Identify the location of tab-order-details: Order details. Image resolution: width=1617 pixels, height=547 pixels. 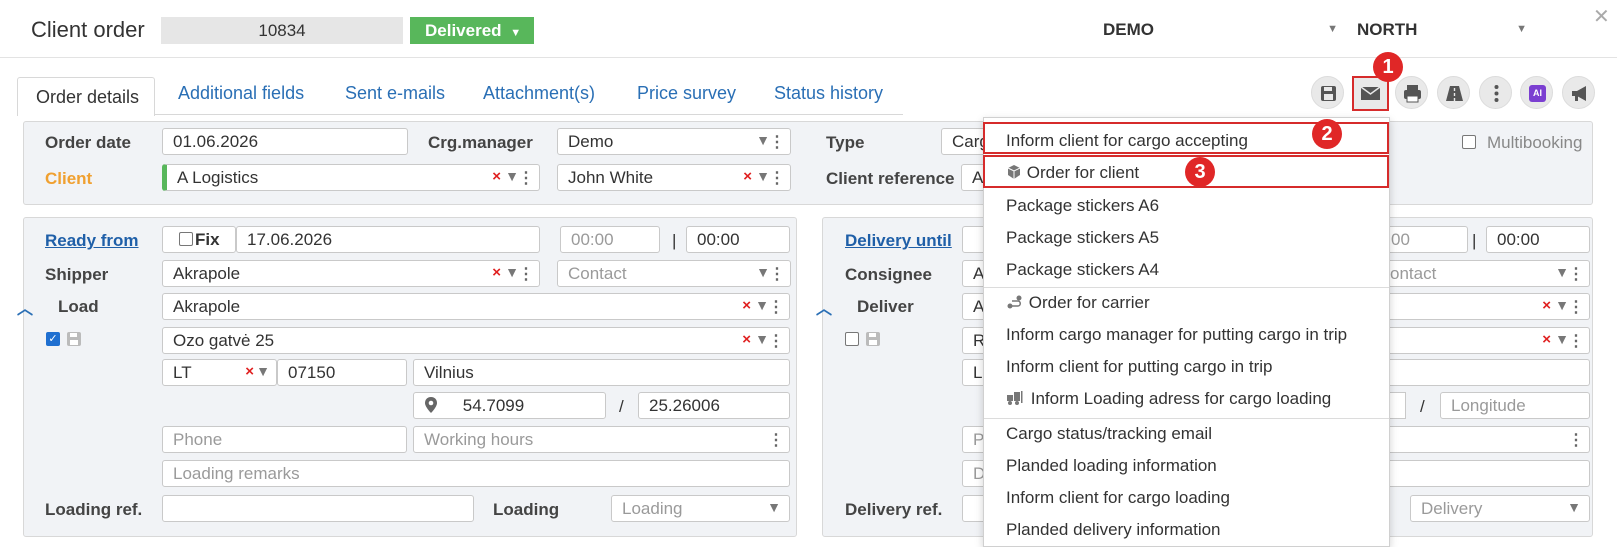
(86, 96).